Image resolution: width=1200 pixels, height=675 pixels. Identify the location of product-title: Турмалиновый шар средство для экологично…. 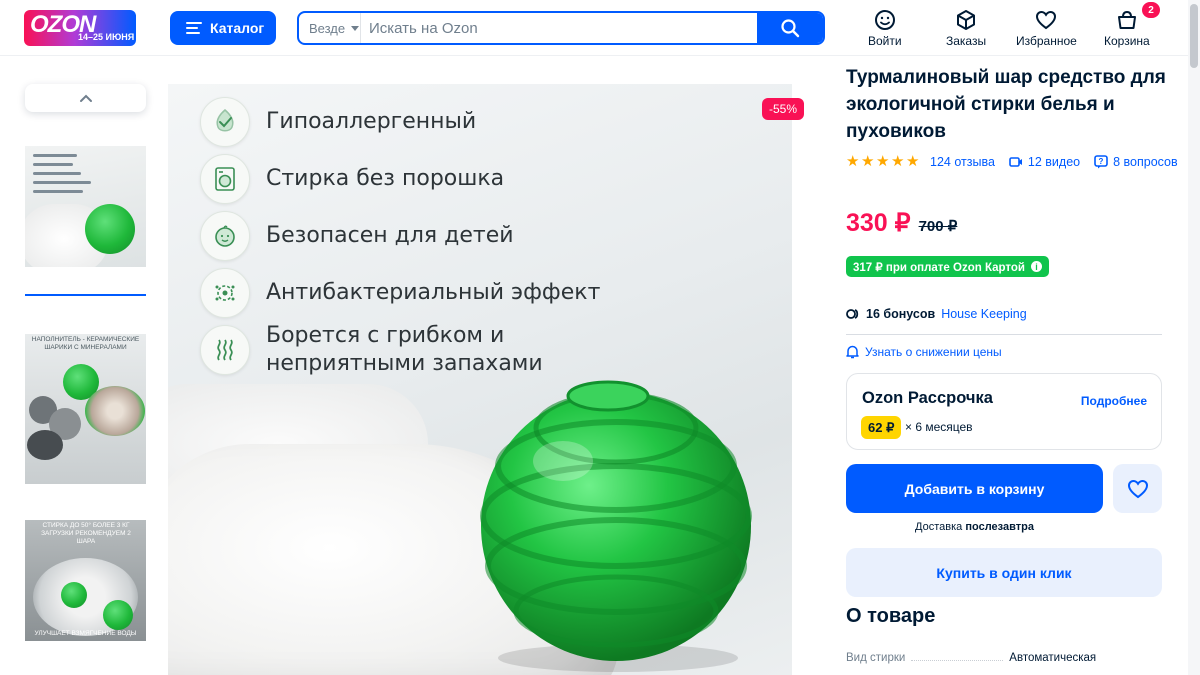
(1006, 104).